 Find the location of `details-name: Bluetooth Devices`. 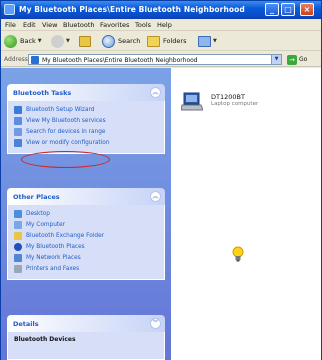

details-name: Bluetooth Devices is located at coordinates (45, 339).